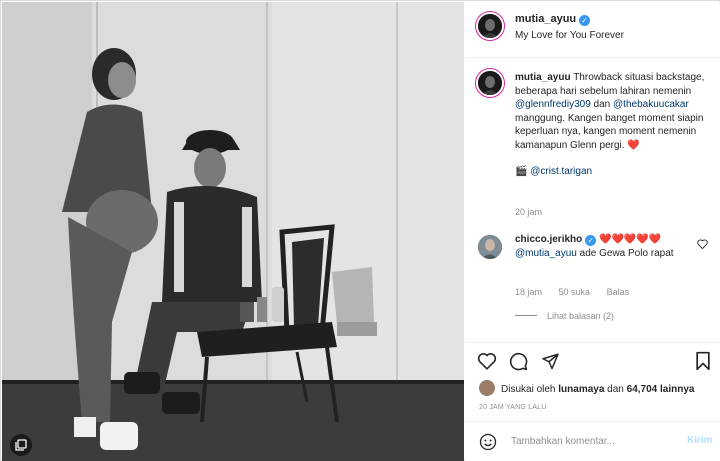 Image resolution: width=720 pixels, height=461 pixels. I want to click on likes-user: lunamaya, so click(581, 389).